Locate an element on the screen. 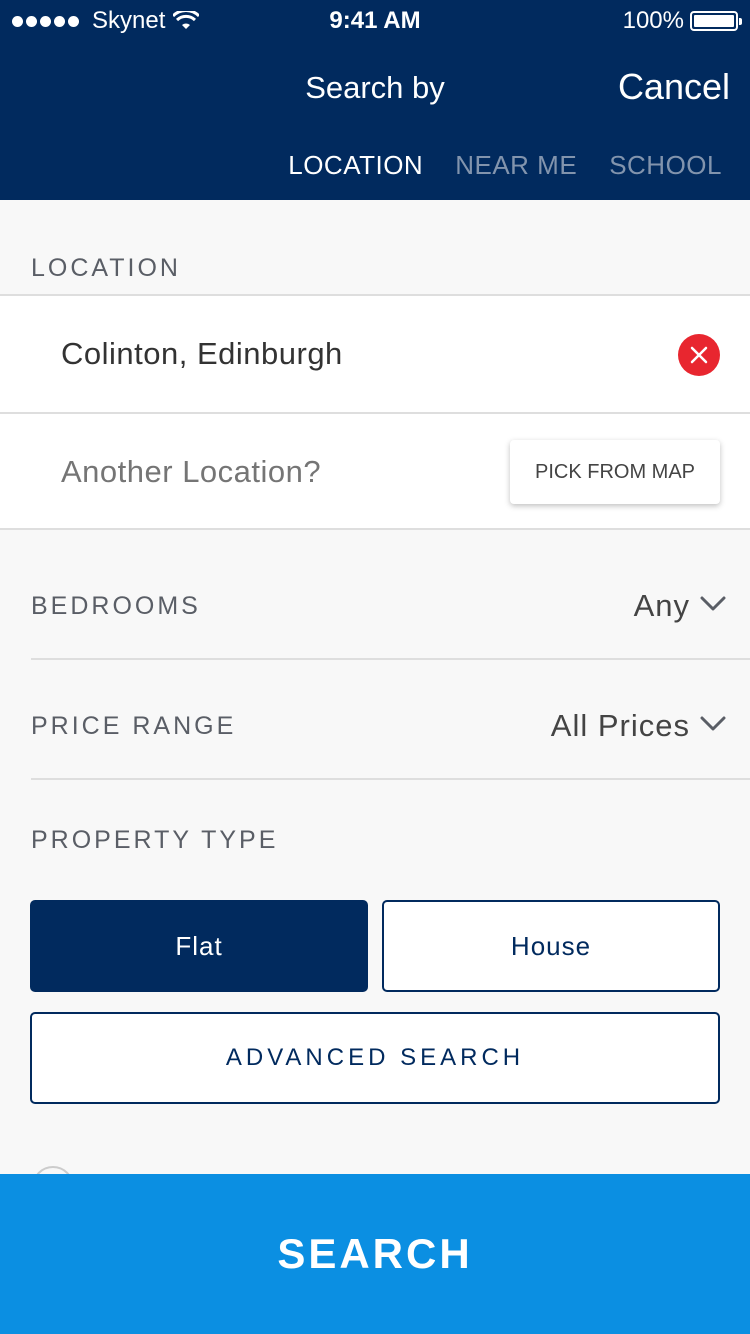 The width and height of the screenshot is (750, 1334). location-value: Colinton, Edinburgh is located at coordinates (202, 354).